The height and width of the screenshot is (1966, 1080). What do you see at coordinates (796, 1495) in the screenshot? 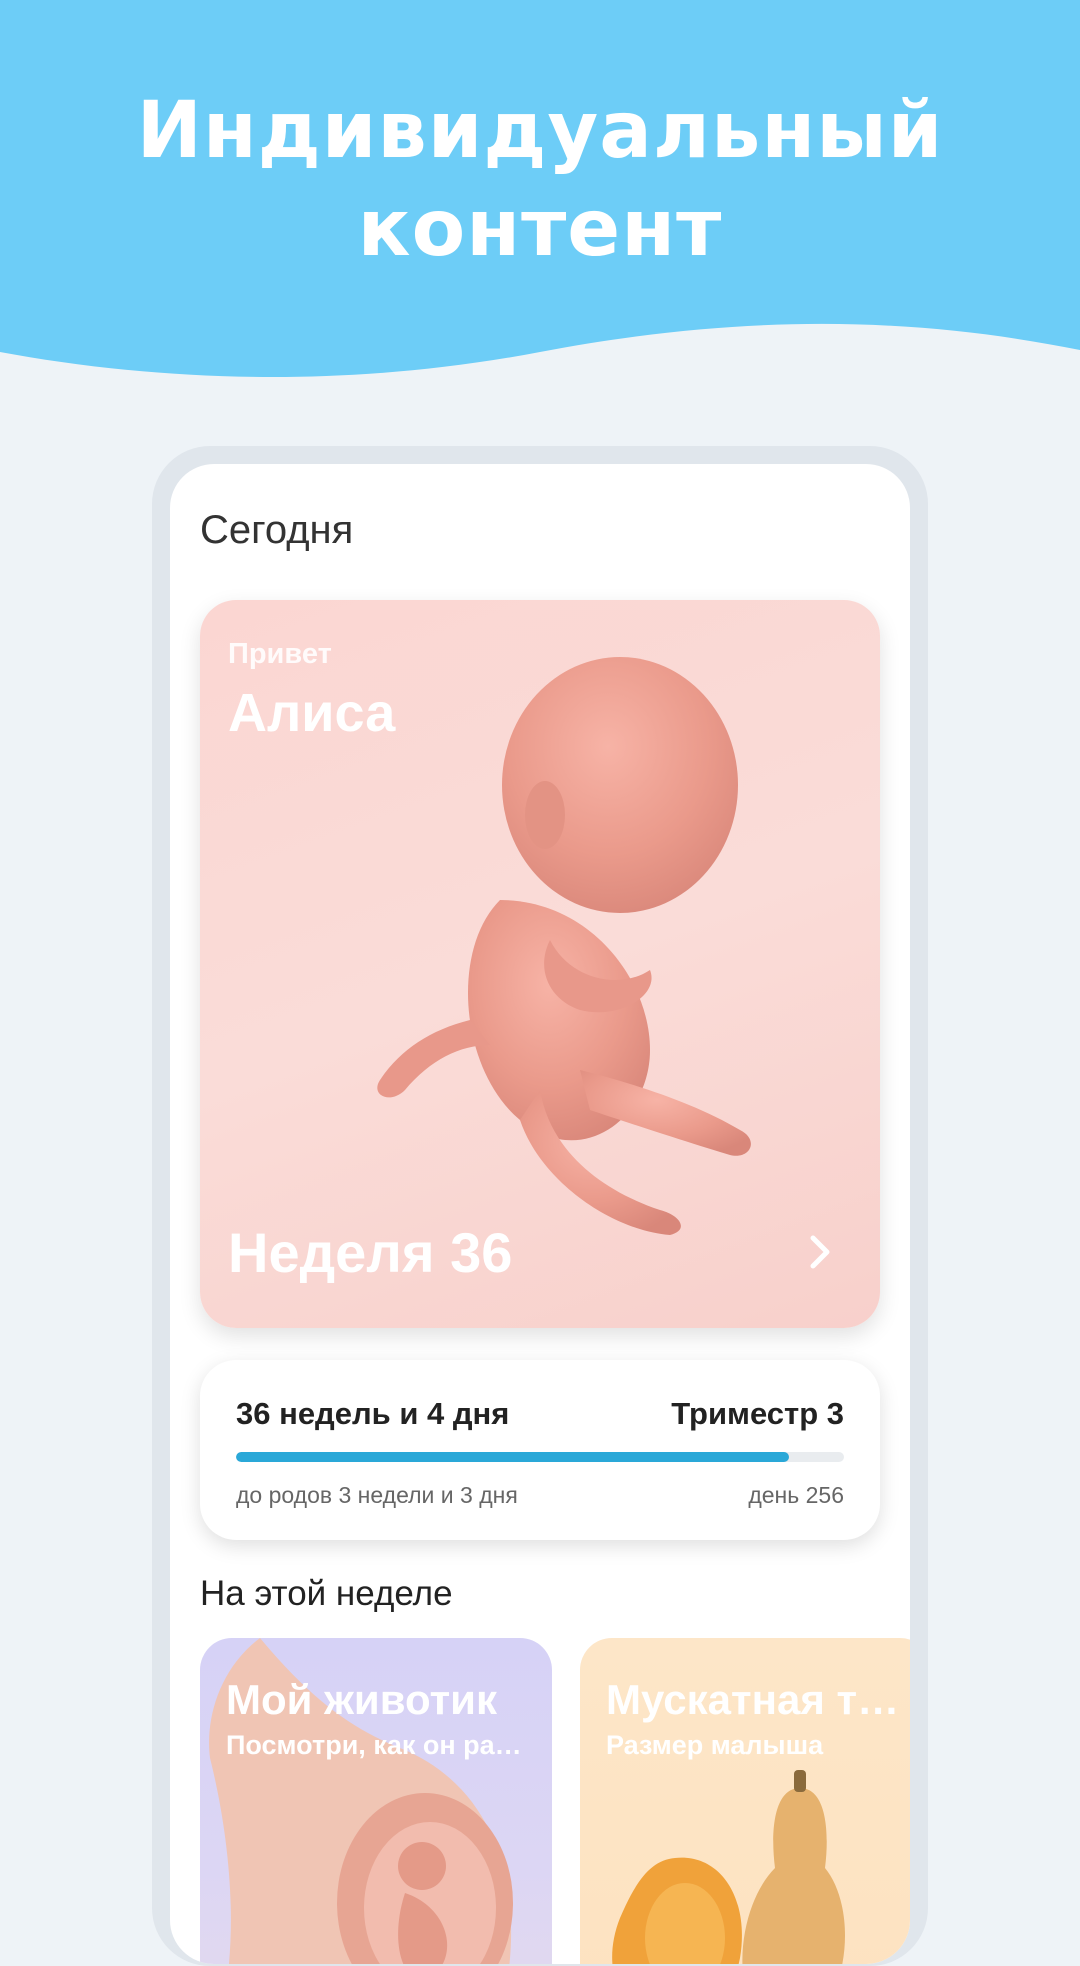
I see `day-count-label: день 256` at bounding box center [796, 1495].